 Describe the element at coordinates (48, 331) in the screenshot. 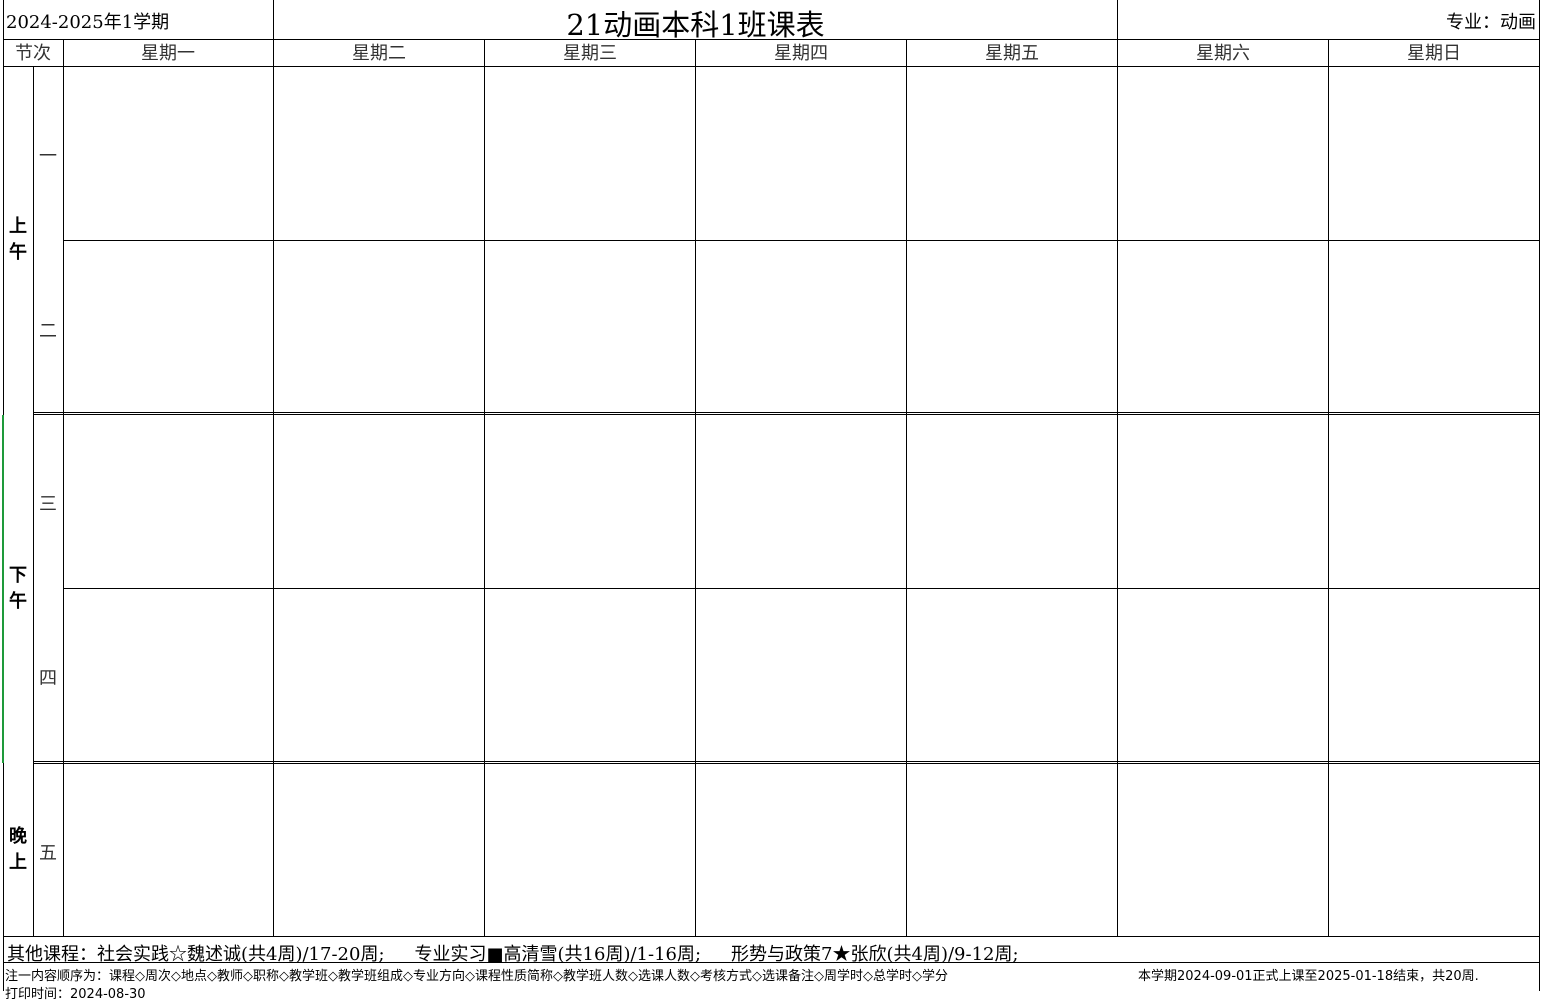

I see `period-label-2: 二` at that location.